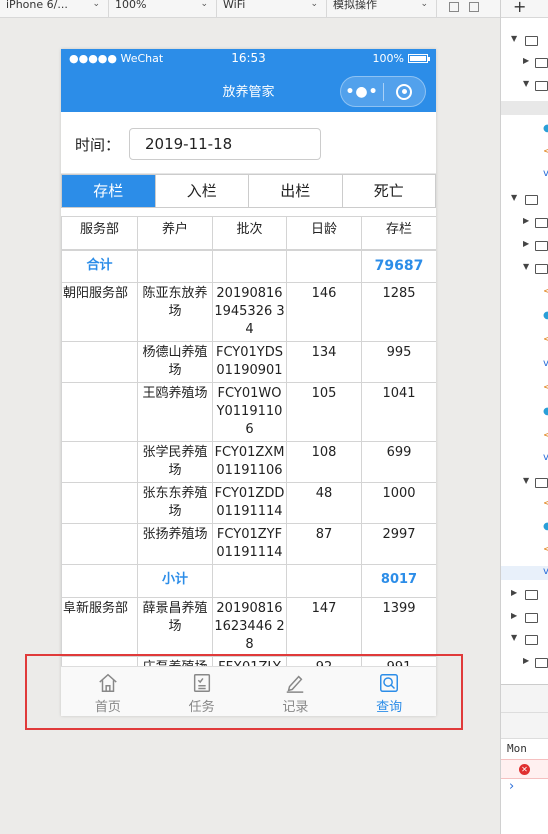 Image resolution: width=548 pixels, height=834 pixels. I want to click on table-row: 阜新服务部 薛景昌养殖场 201908161623446 28 147 1399, so click(248, 627).